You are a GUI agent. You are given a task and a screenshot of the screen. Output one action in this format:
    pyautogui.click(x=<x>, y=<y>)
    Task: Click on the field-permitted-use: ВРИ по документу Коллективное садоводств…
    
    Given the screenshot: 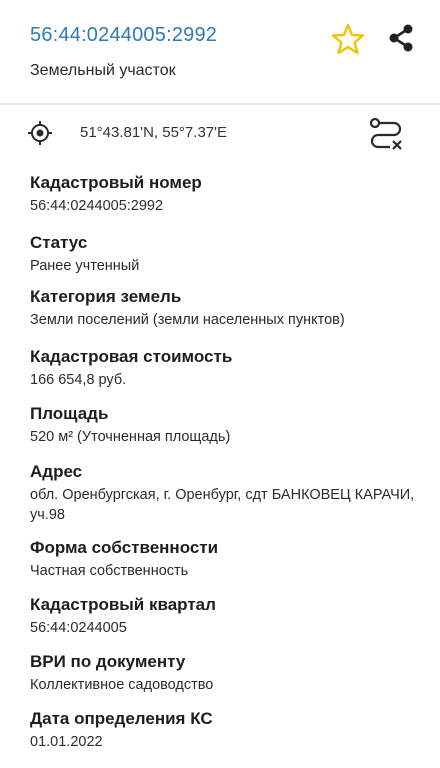 What is the action you would take?
    pyautogui.click(x=230, y=673)
    